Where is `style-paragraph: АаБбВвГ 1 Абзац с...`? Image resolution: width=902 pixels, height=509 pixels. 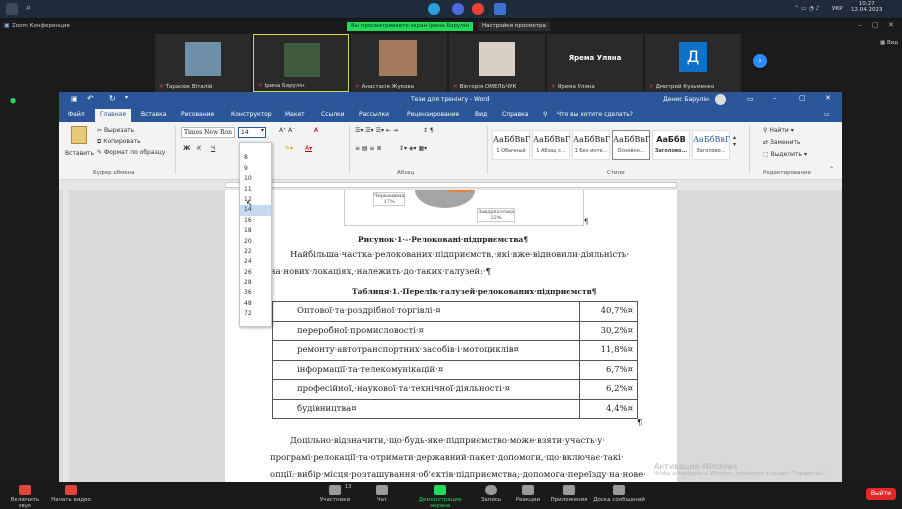
style-paragraph: АаБбВвГ 1 Абзац с... is located at coordinates (551, 145).